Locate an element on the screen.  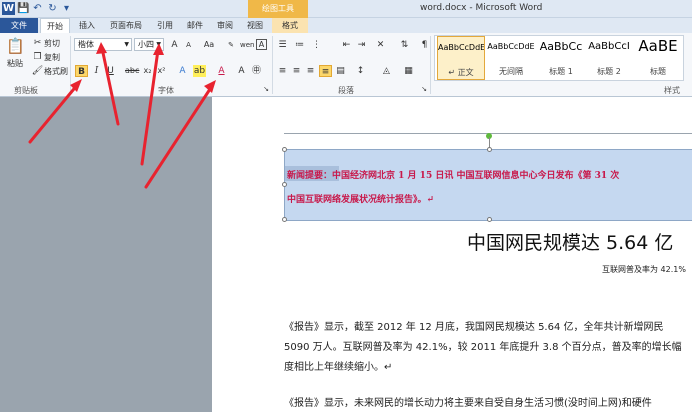
arrow-to-font-color is located at coordinates (179, 136).